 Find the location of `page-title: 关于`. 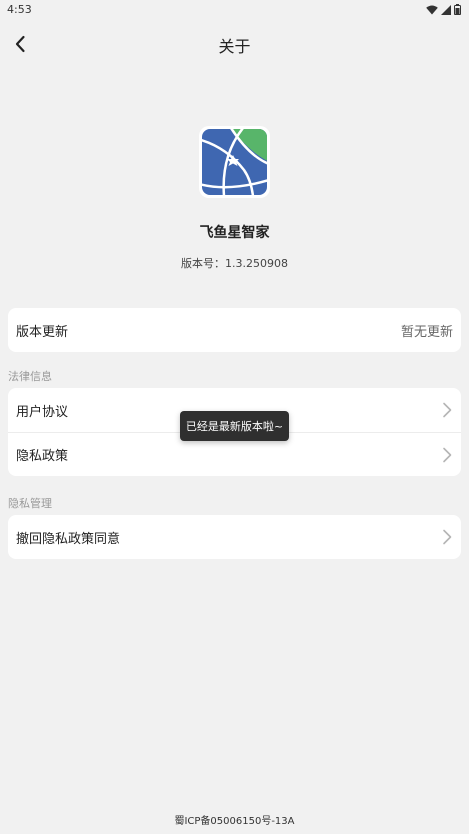

page-title: 关于 is located at coordinates (234, 46).